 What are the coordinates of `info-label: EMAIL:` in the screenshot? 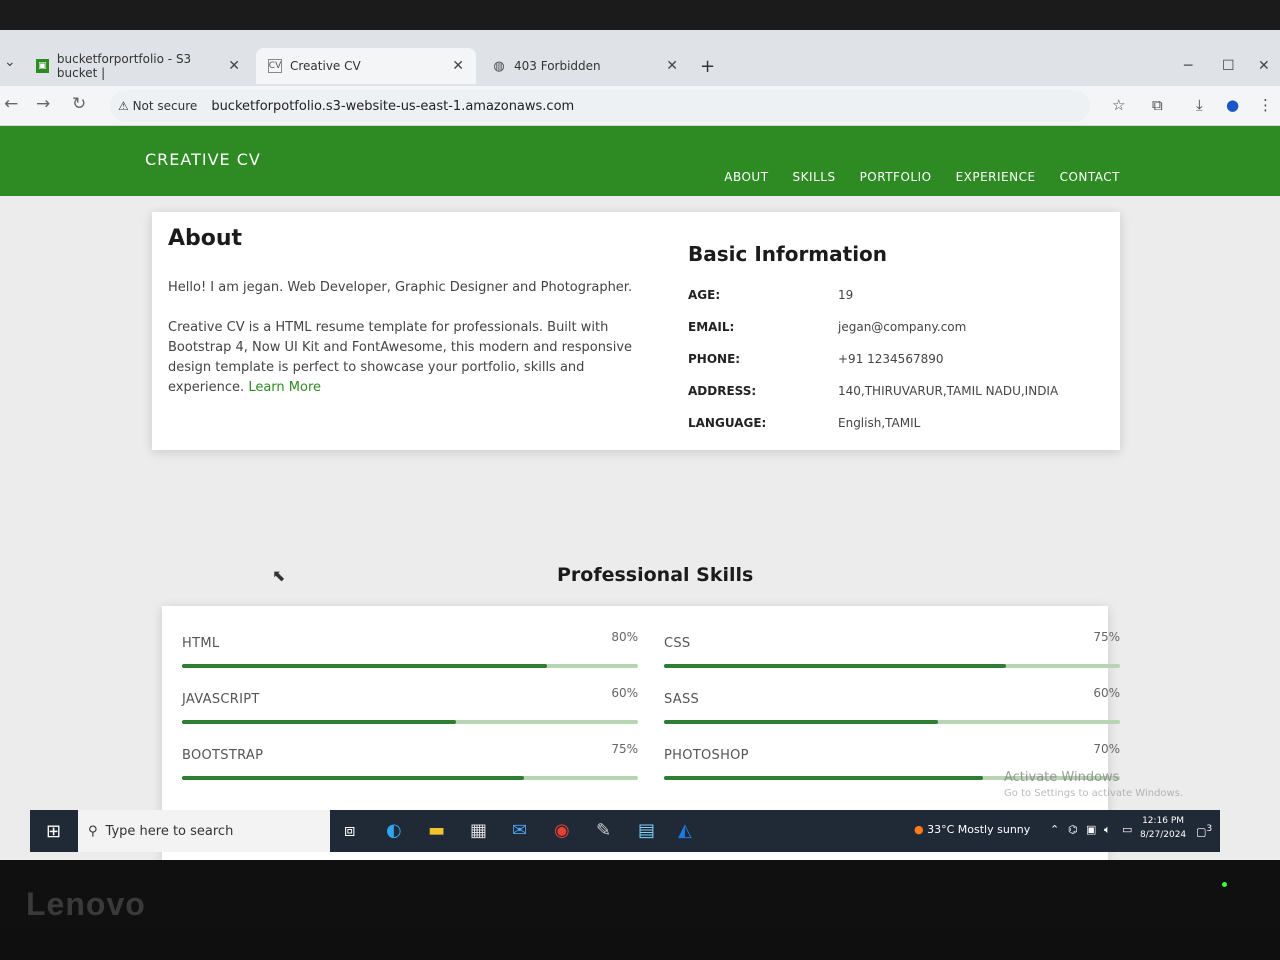 It's located at (711, 327).